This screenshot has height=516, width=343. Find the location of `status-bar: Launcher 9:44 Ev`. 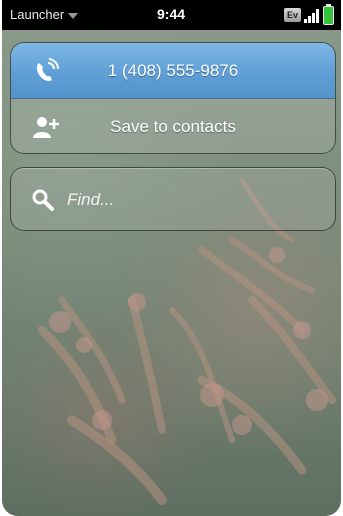

status-bar: Launcher 9:44 Ev is located at coordinates (171, 15).